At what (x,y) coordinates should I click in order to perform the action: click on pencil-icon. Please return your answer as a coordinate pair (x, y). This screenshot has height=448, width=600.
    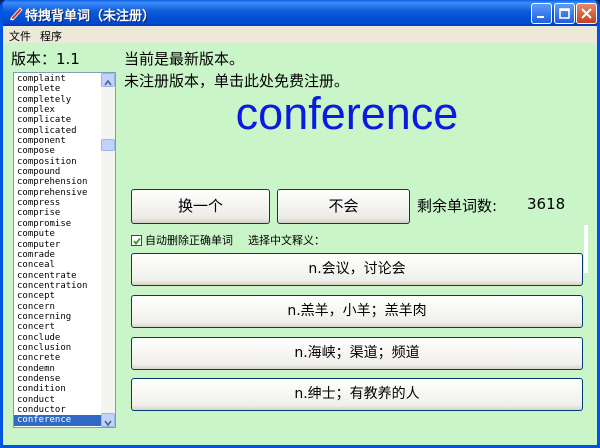
    Looking at the image, I should click on (16, 14).